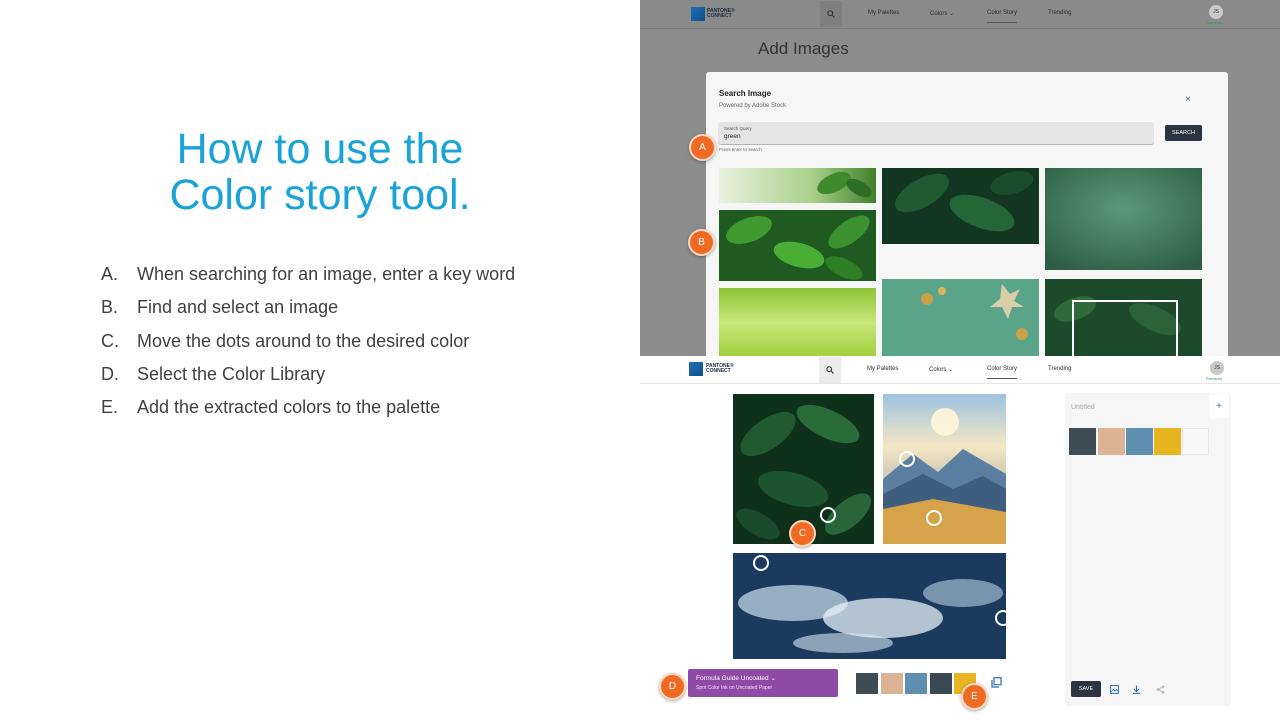 The width and height of the screenshot is (1280, 720). Describe the element at coordinates (732, 678) in the screenshot. I see `color-library-name-text: Formula Guide Uncoated` at that location.